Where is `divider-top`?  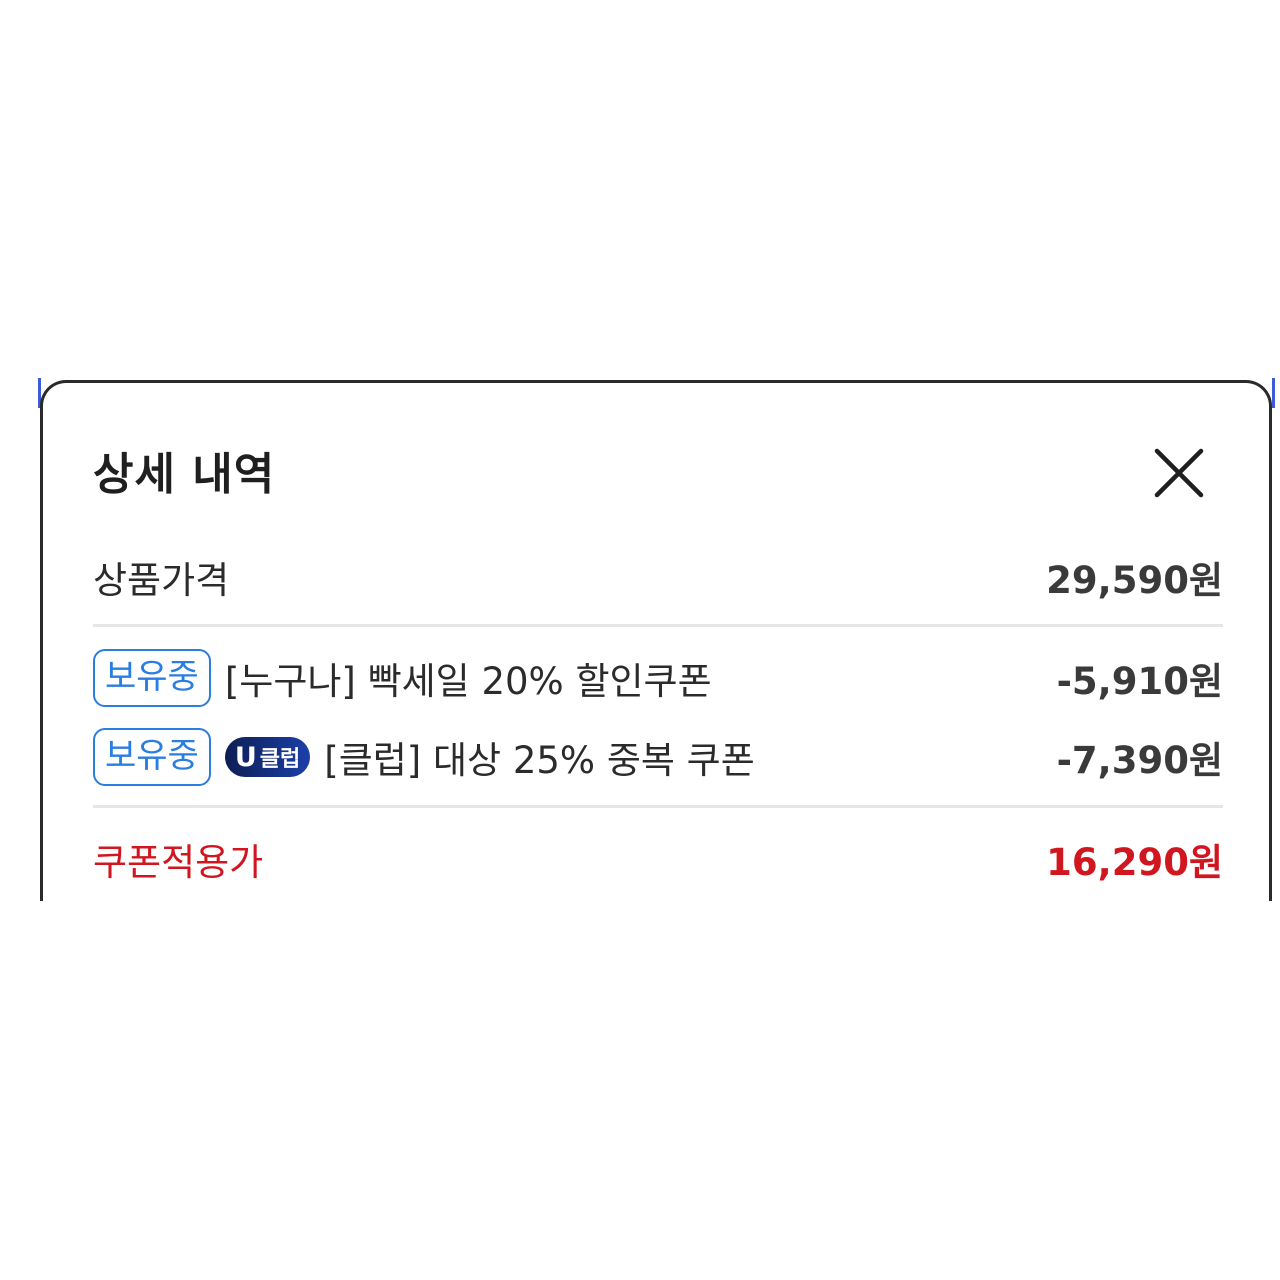
divider-top is located at coordinates (658, 625).